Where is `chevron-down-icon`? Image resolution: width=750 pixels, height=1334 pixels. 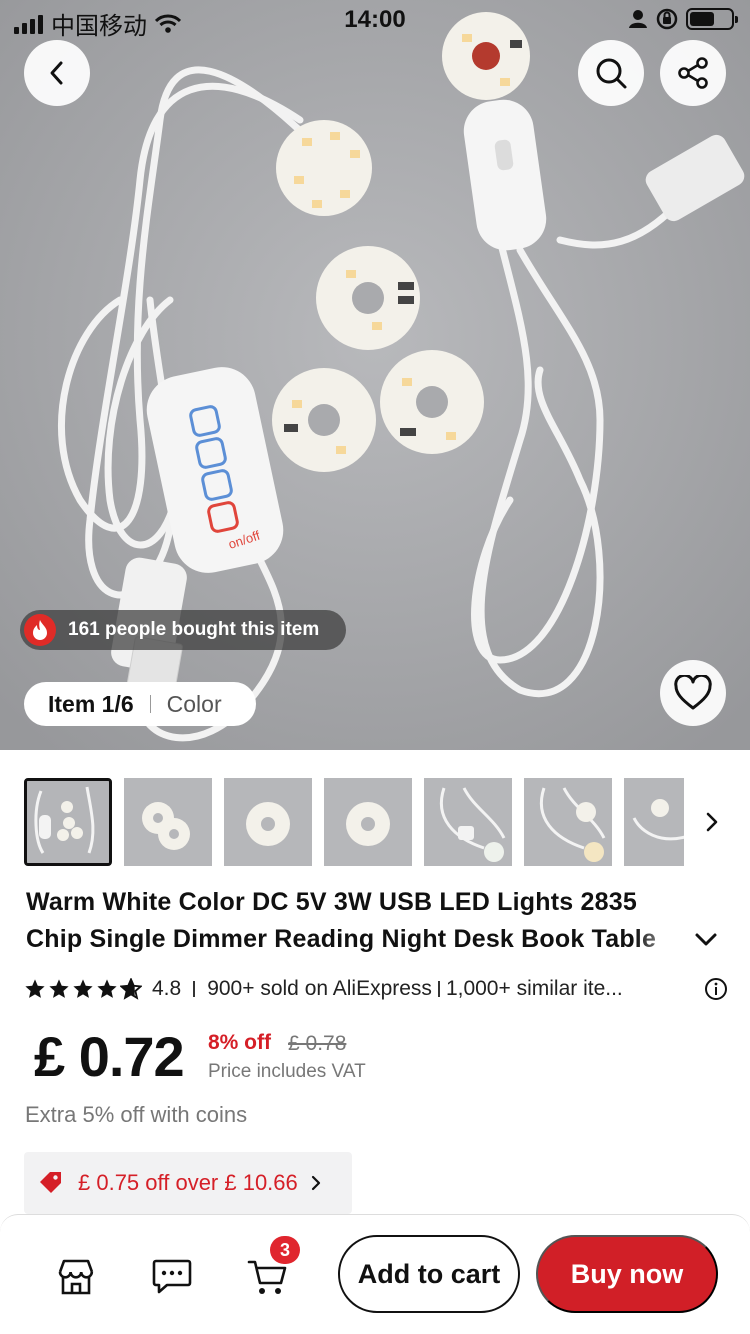
chevron-down-icon is located at coordinates (706, 939).